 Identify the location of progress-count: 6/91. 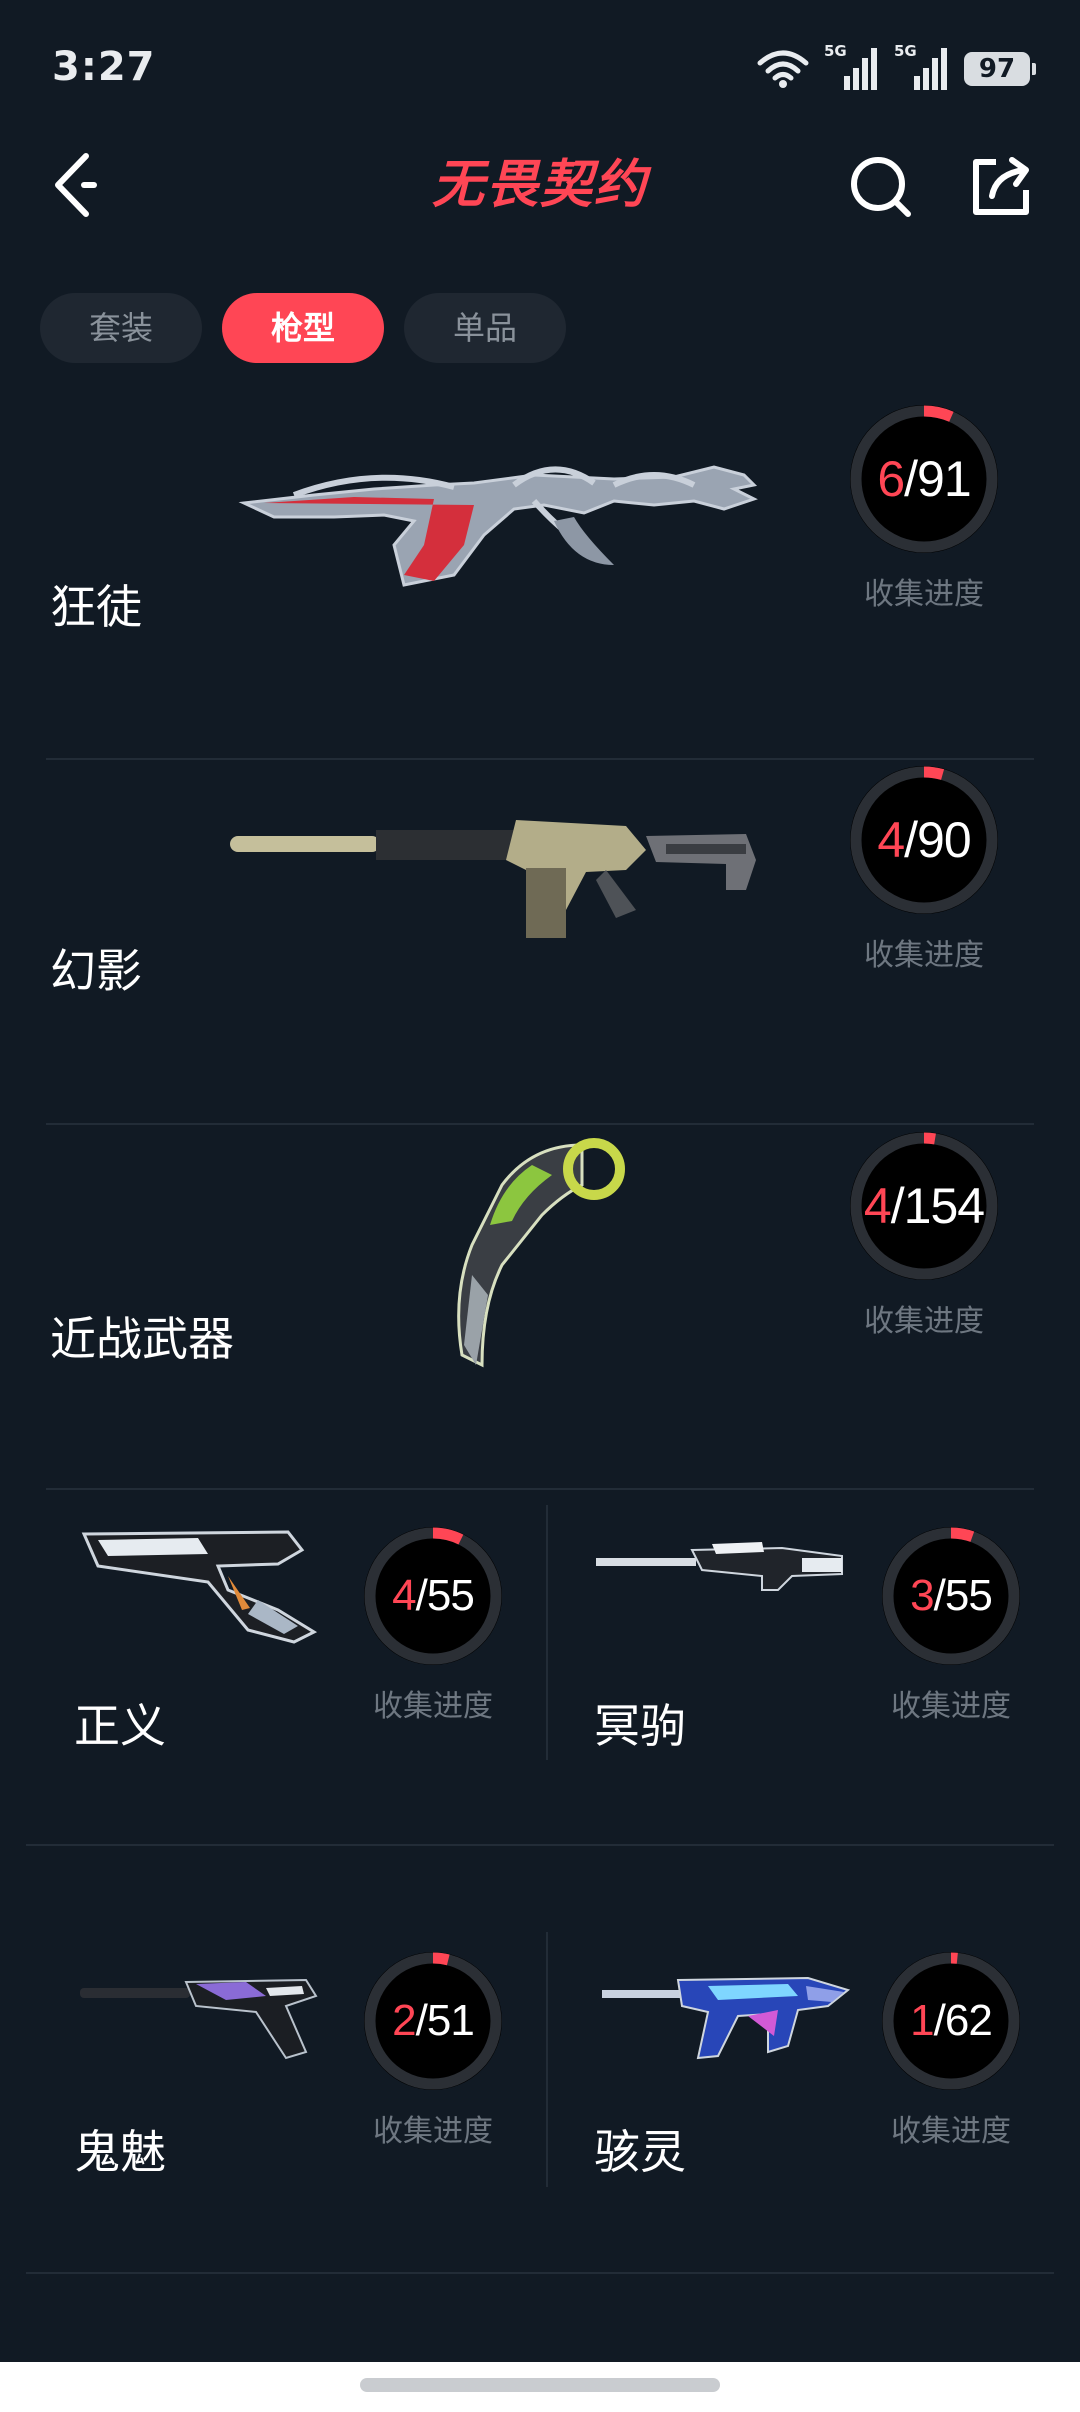
(924, 479).